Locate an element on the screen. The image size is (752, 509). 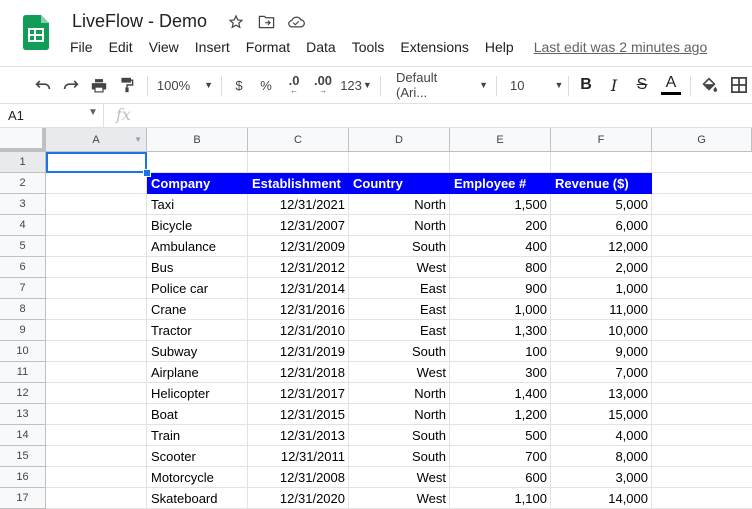
font-size-select: 10 ▼ is located at coordinates (533, 85).